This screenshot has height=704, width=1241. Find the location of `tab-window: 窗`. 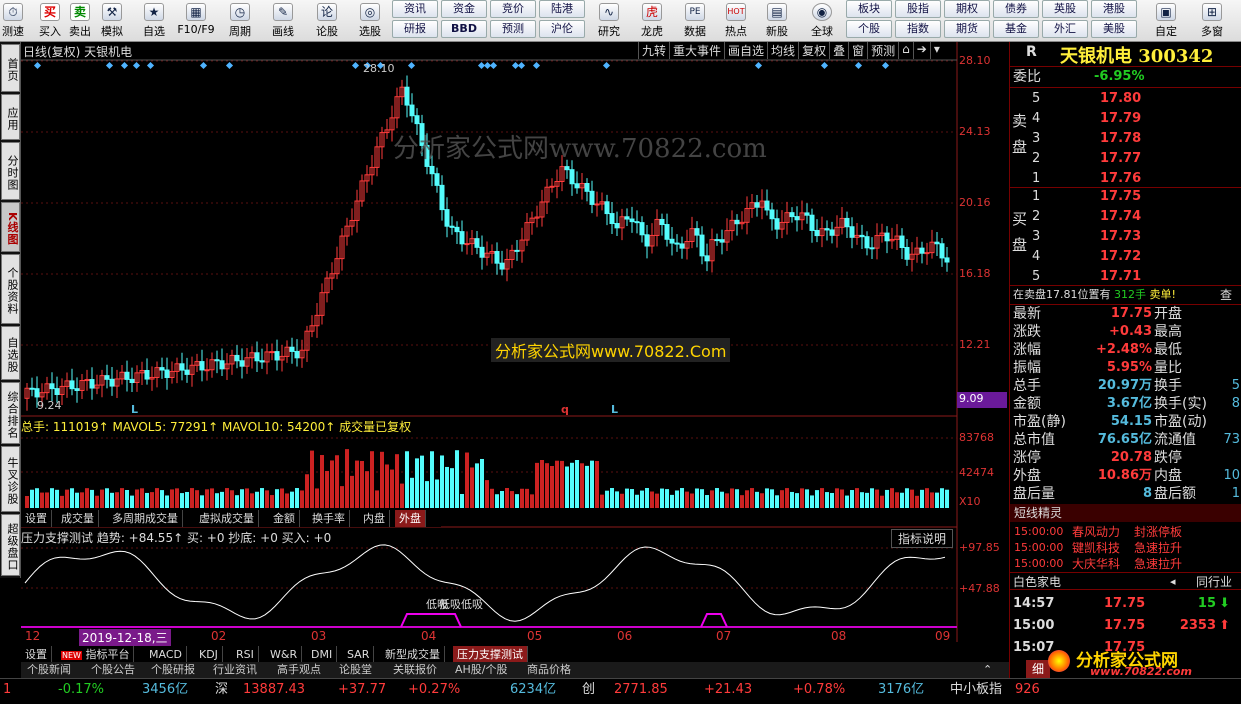

tab-window: 窗 is located at coordinates (857, 50).